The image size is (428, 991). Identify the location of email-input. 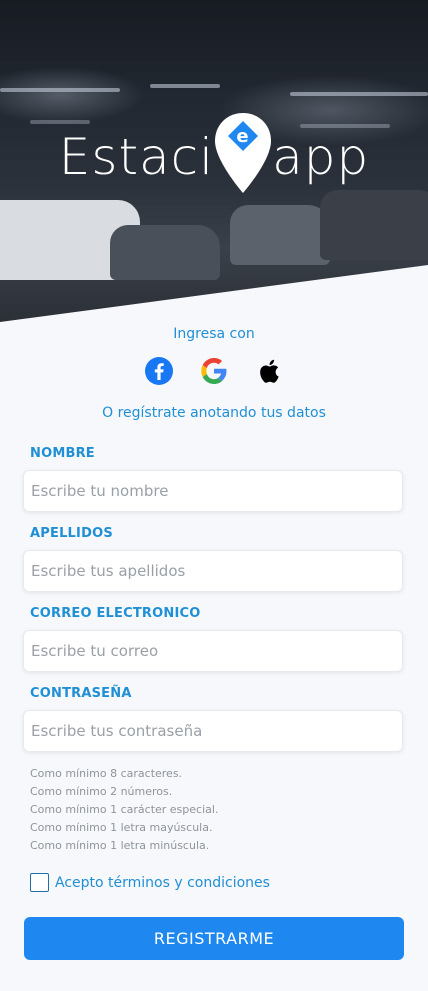
(213, 651).